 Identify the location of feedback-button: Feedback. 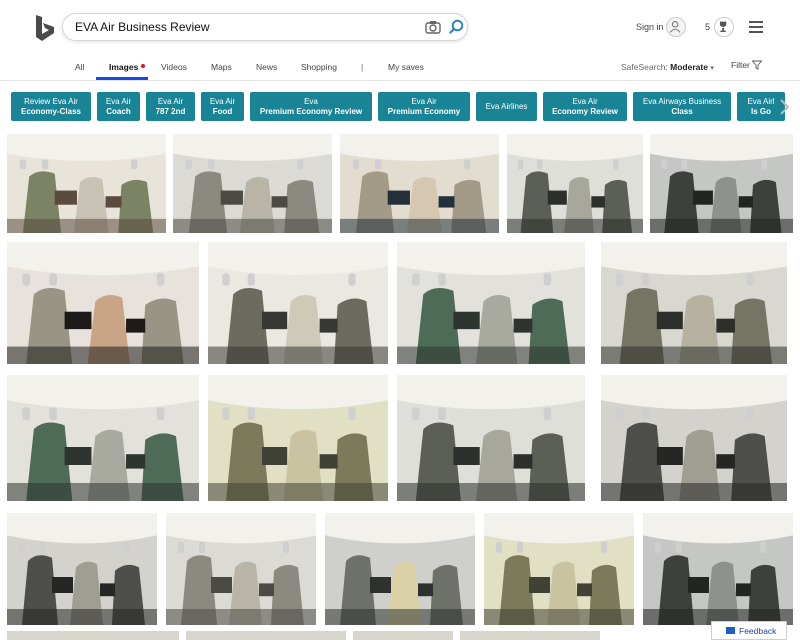
(749, 630).